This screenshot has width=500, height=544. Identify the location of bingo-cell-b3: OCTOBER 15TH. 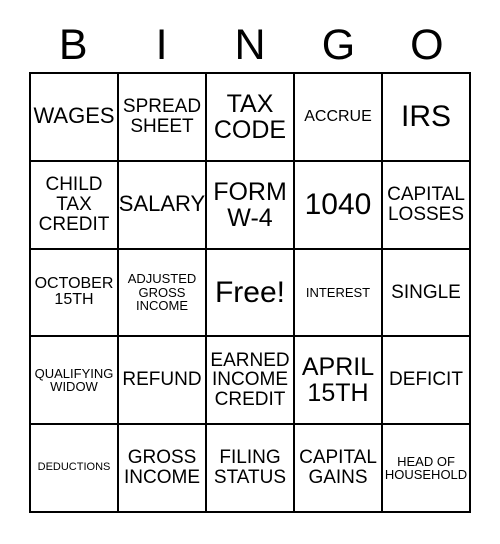
(75, 293).